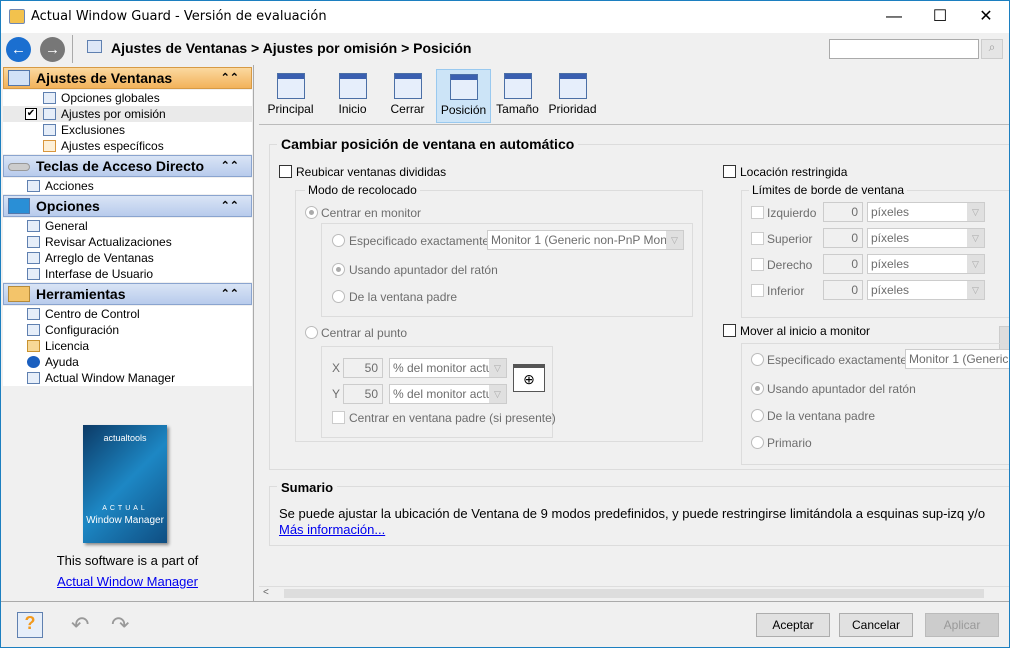  What do you see at coordinates (18, 49) in the screenshot?
I see `back-button: ←` at bounding box center [18, 49].